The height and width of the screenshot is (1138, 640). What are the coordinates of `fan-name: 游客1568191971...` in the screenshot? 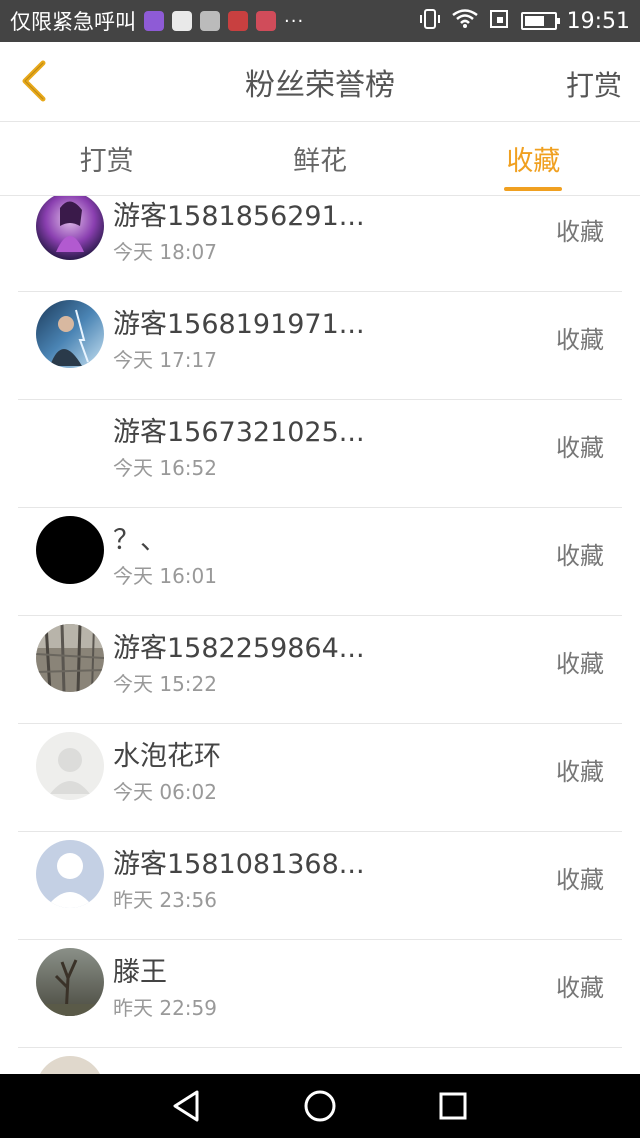 It's located at (239, 324).